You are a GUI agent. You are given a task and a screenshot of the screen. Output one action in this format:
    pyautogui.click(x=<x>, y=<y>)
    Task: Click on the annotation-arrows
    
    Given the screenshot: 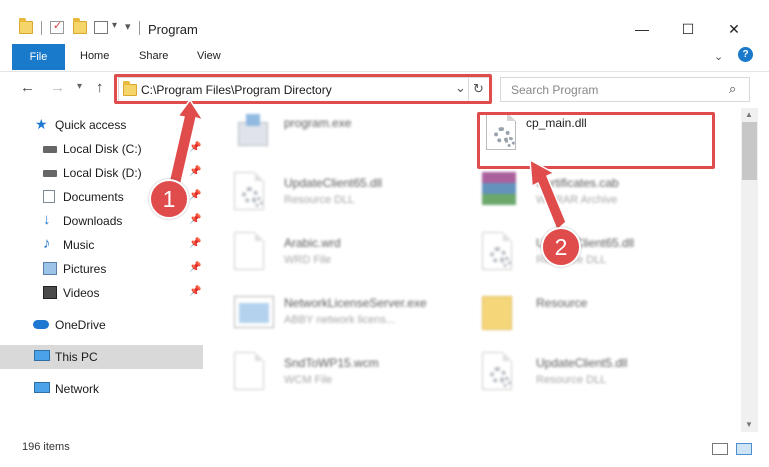 What is the action you would take?
    pyautogui.click(x=366, y=165)
    